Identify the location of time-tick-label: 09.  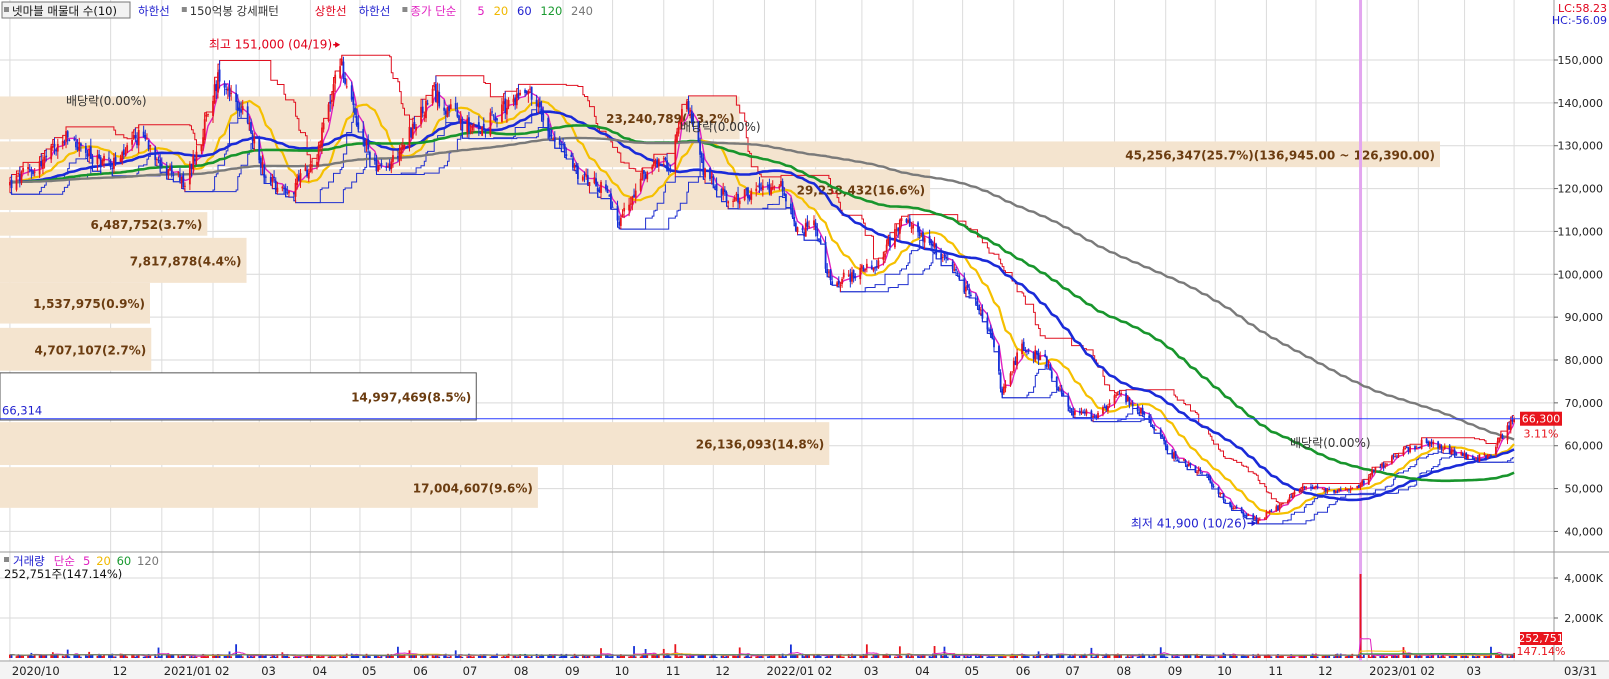
(1175, 671).